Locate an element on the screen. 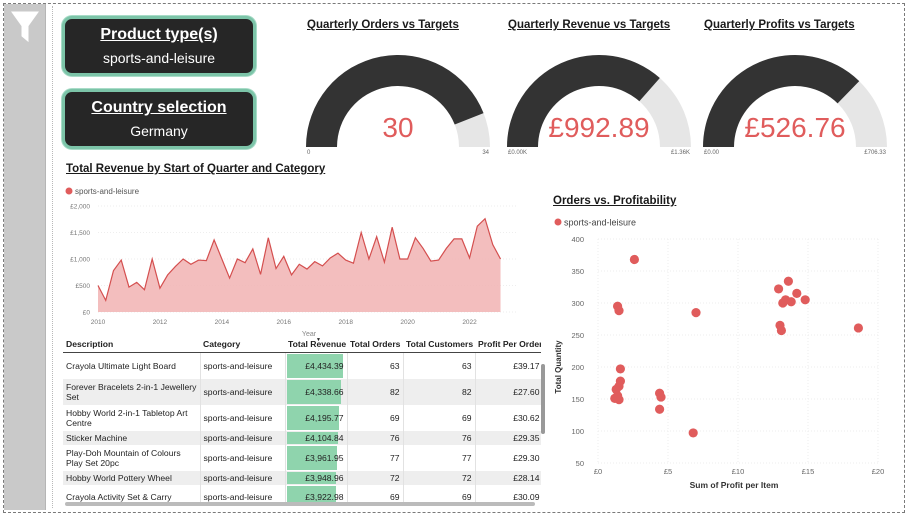 The image size is (908, 516). cell-profit-per-order: £30.62 is located at coordinates (508, 417).